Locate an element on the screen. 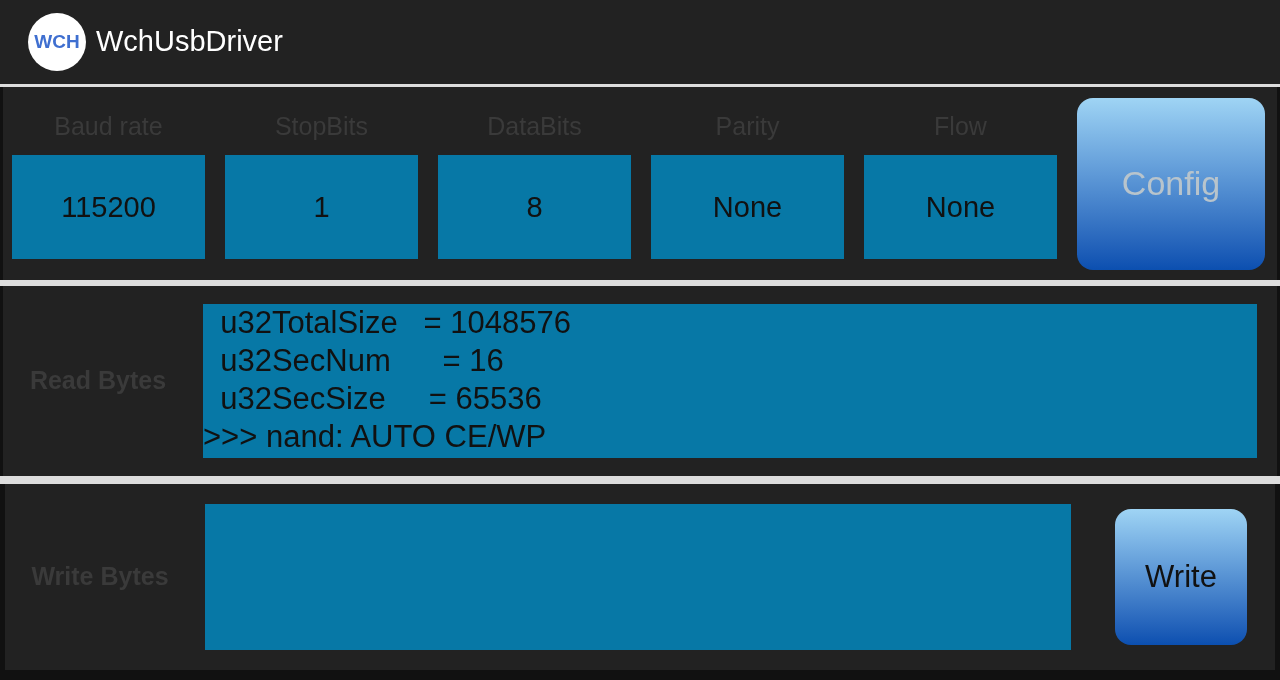 This screenshot has height=680, width=1280. write-button: Write is located at coordinates (1181, 577).